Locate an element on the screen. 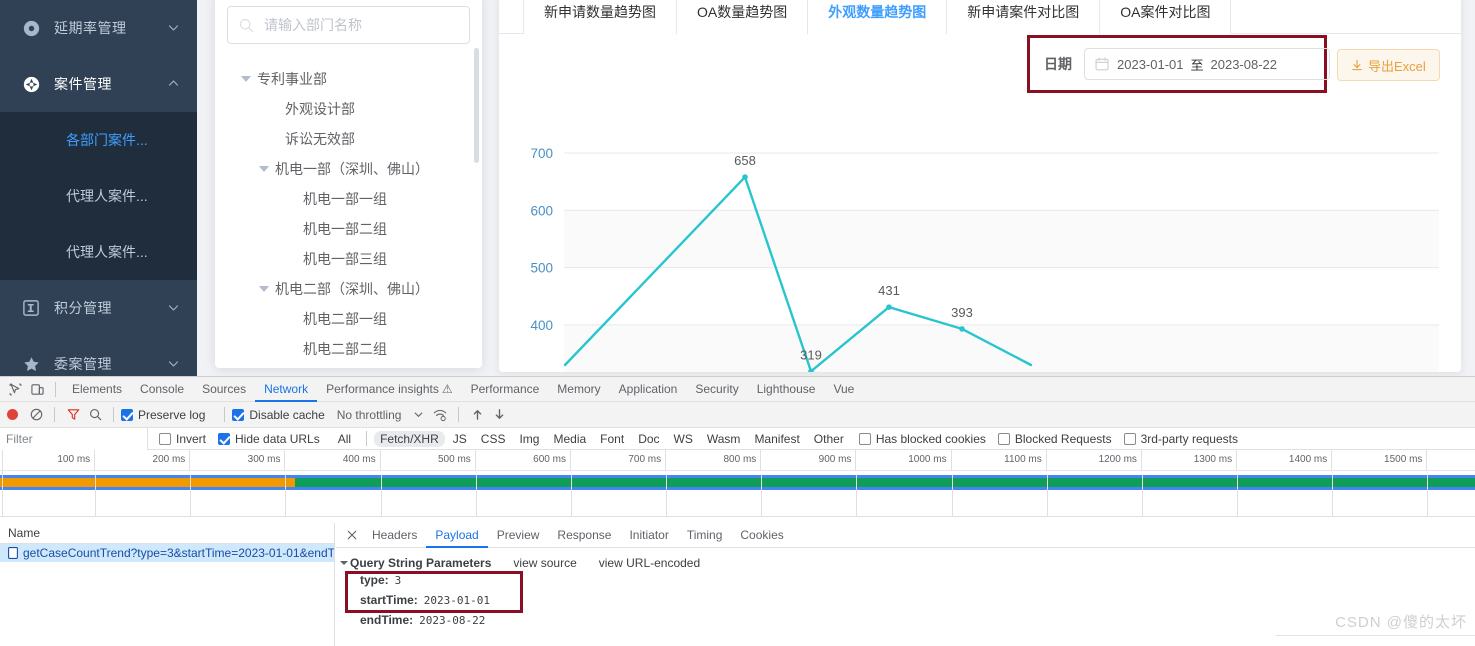  inspect-element-icon is located at coordinates (15, 389).